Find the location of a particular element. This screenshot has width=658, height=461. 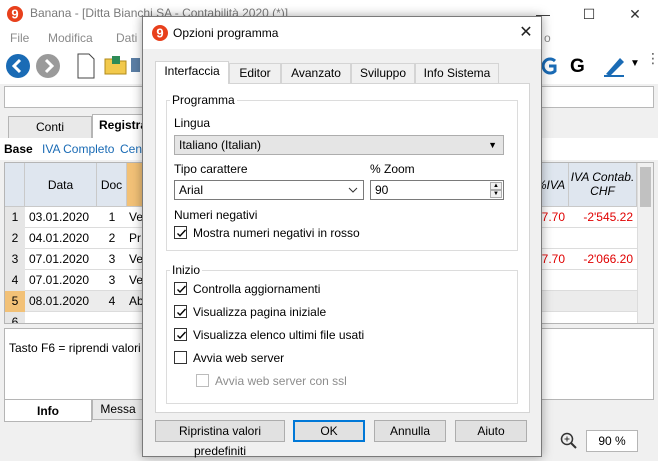

avvia-web-server-checkbox is located at coordinates (180, 357).